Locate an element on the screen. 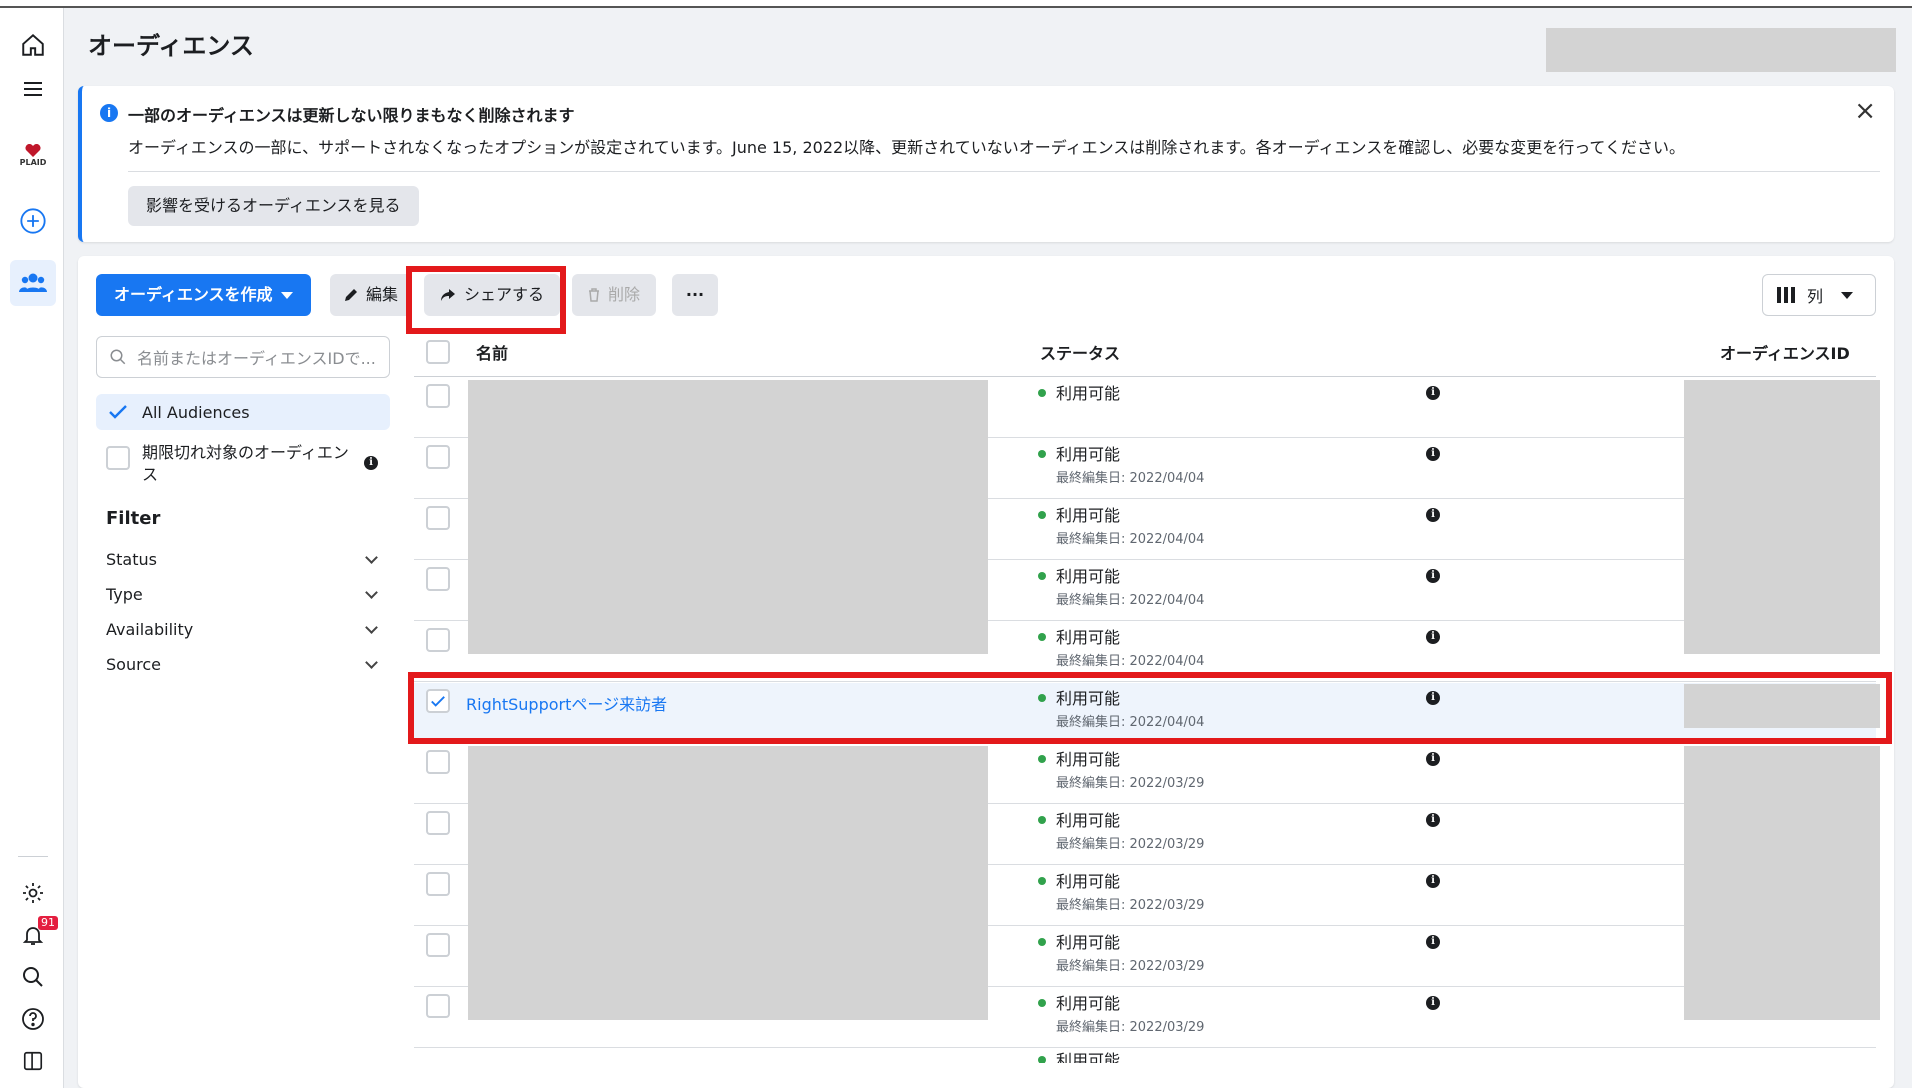 Image resolution: width=1912 pixels, height=1088 pixels. delete-button: 削除 is located at coordinates (614, 295).